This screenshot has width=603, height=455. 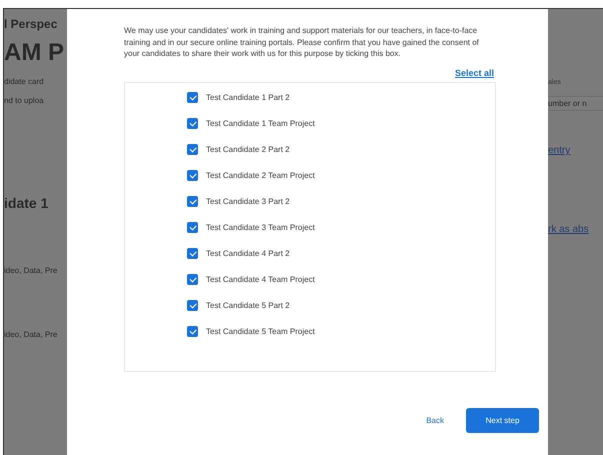 What do you see at coordinates (34, 53) in the screenshot?
I see `page-title: AM P` at bounding box center [34, 53].